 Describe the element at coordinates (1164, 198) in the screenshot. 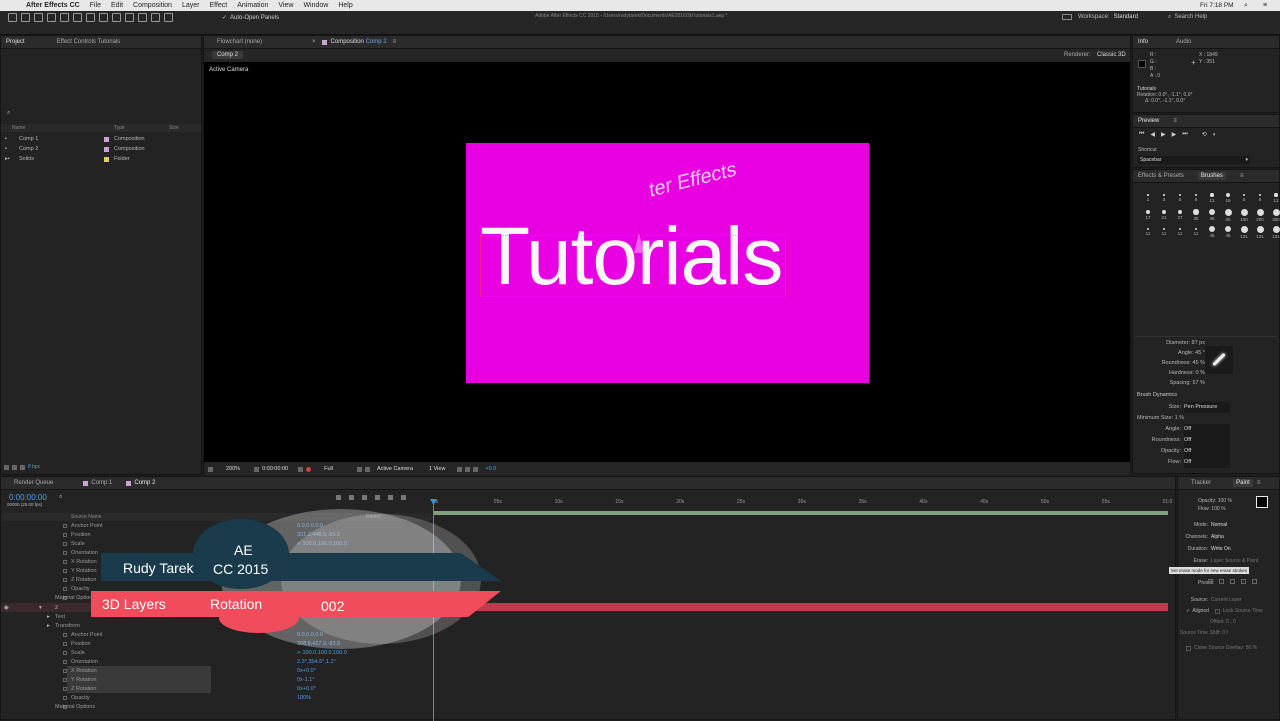

I see `brush-tip: 3` at that location.